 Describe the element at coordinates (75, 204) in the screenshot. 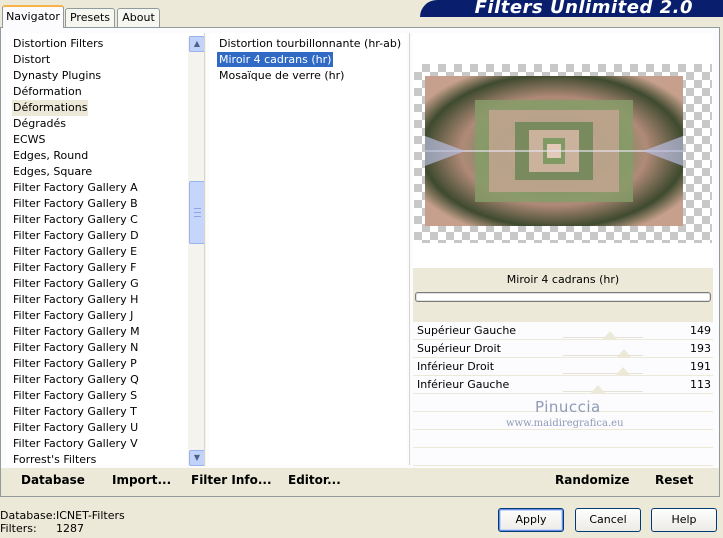

I see `category-item: Filter Factory Gallery B` at that location.